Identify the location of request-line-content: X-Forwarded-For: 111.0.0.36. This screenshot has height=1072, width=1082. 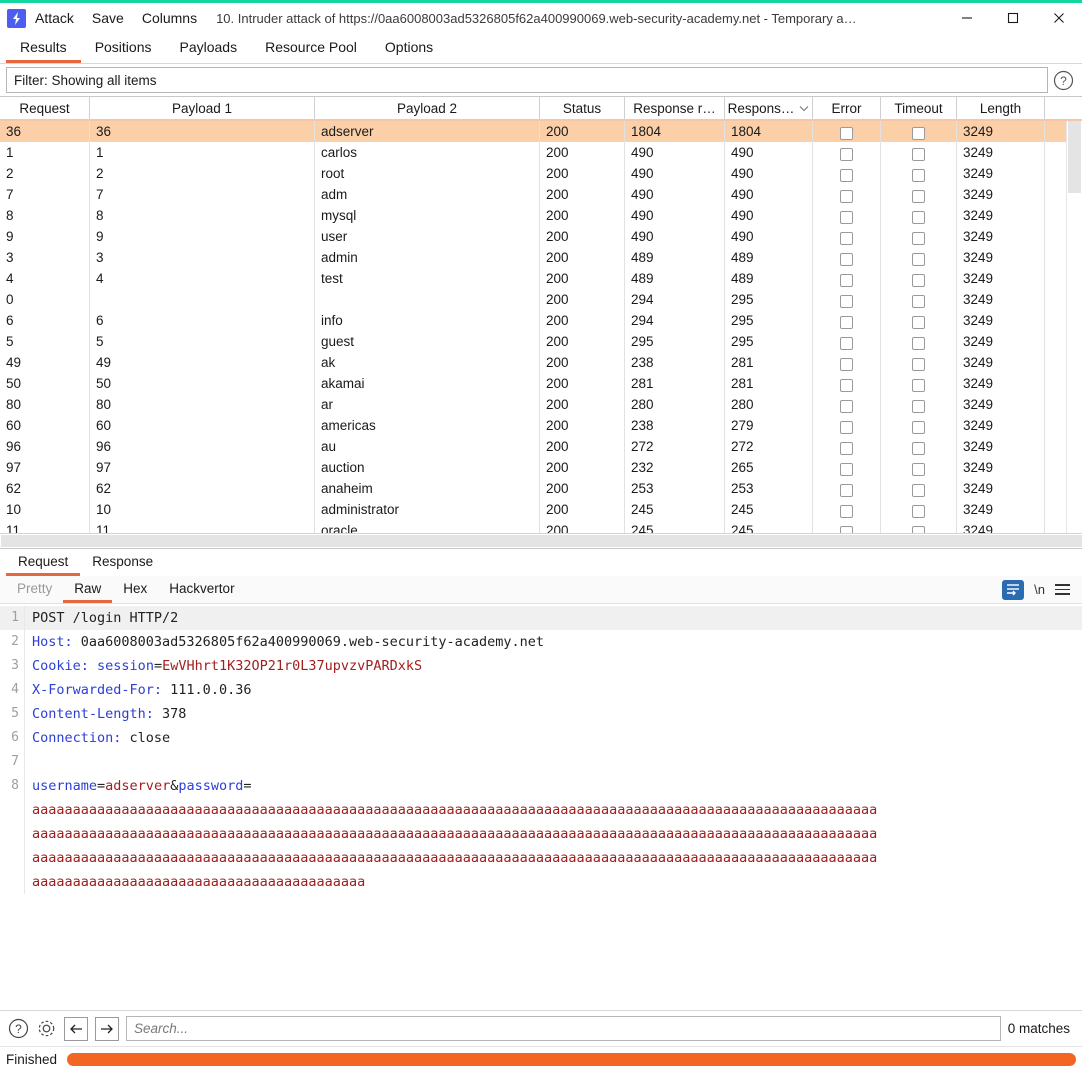
(138, 690).